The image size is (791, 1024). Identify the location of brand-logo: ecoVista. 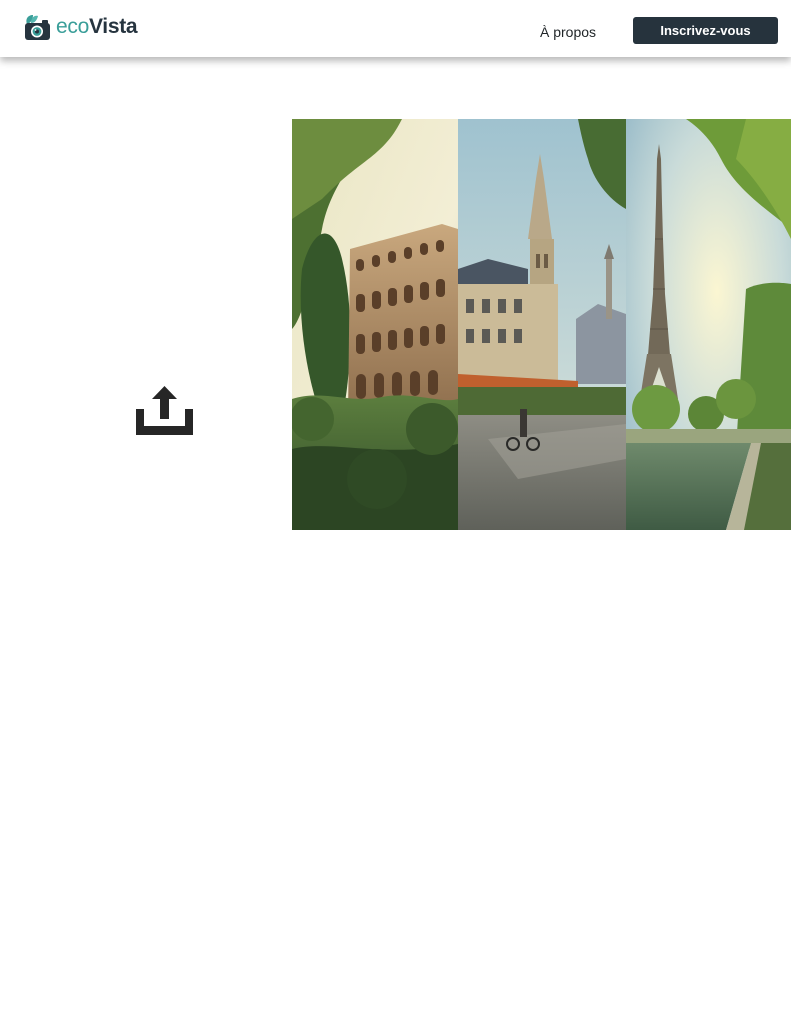
(81, 27).